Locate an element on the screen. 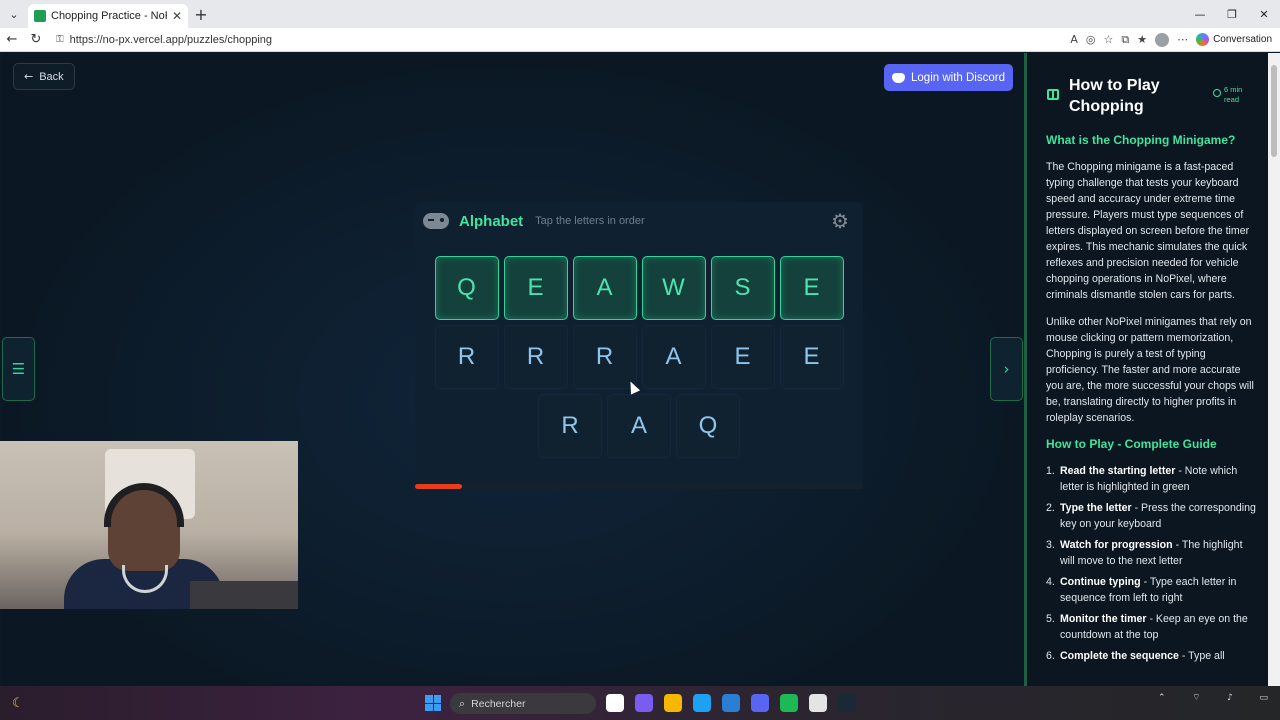 This screenshot has height=720, width=1280. reader-icon: ◎ is located at coordinates (1091, 39).